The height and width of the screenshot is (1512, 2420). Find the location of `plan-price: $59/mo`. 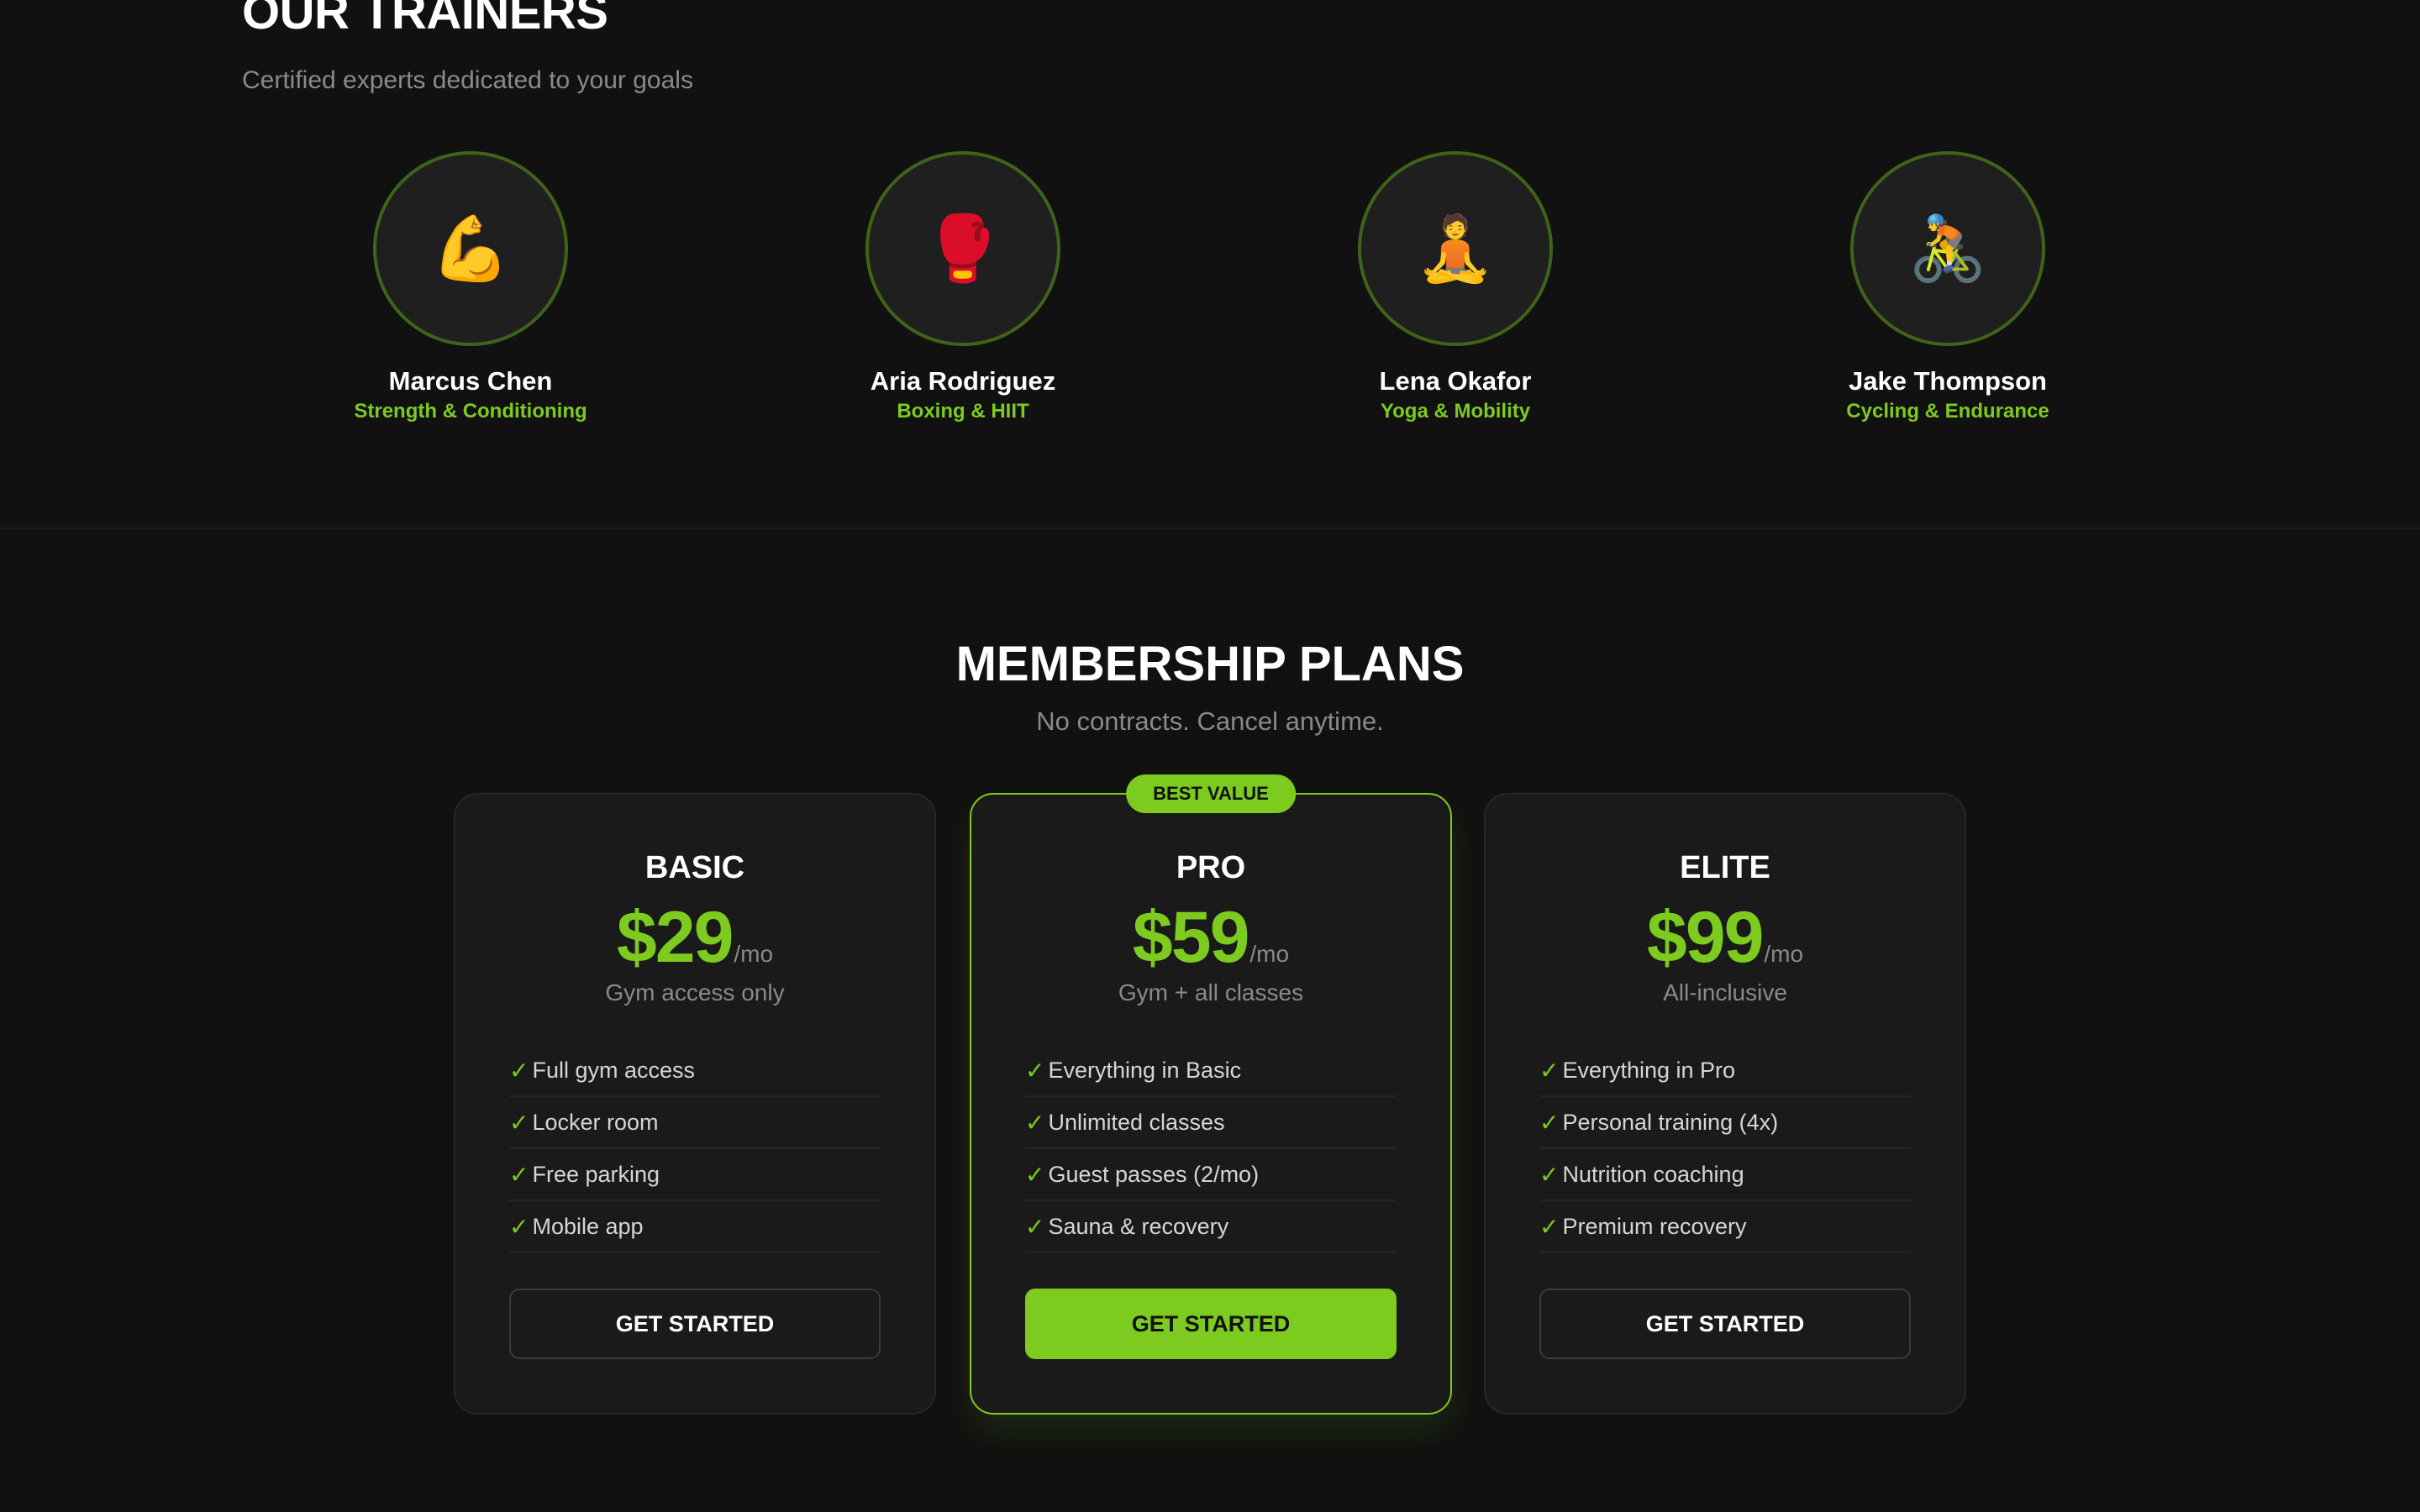

plan-price: $59/mo is located at coordinates (1210, 937).